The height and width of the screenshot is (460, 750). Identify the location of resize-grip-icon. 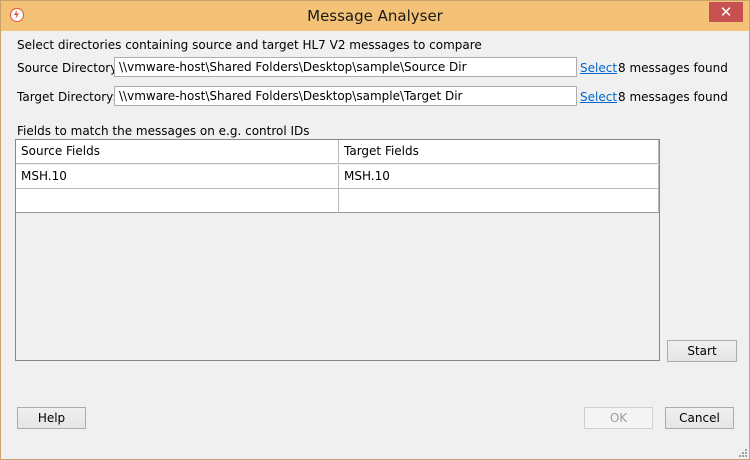
(742, 452).